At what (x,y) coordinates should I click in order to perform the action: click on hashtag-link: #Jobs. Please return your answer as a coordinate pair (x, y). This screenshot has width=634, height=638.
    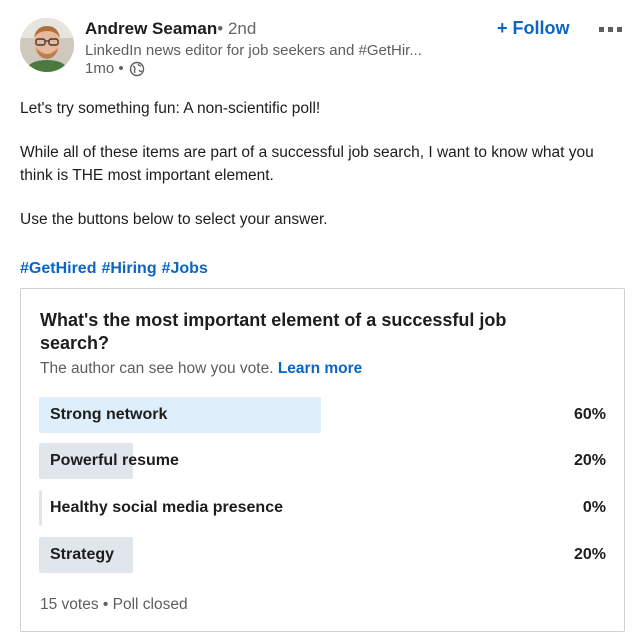
    Looking at the image, I should click on (185, 269).